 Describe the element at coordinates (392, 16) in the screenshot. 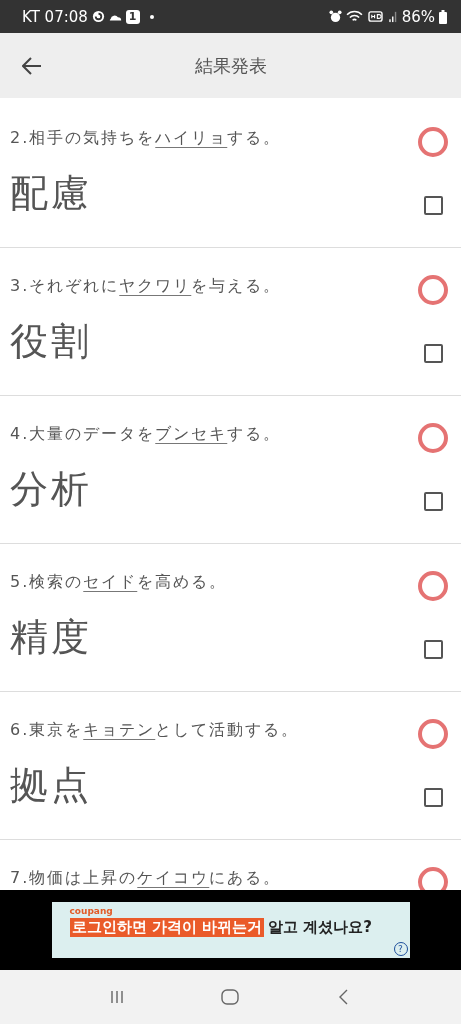

I see `signal-icon` at that location.